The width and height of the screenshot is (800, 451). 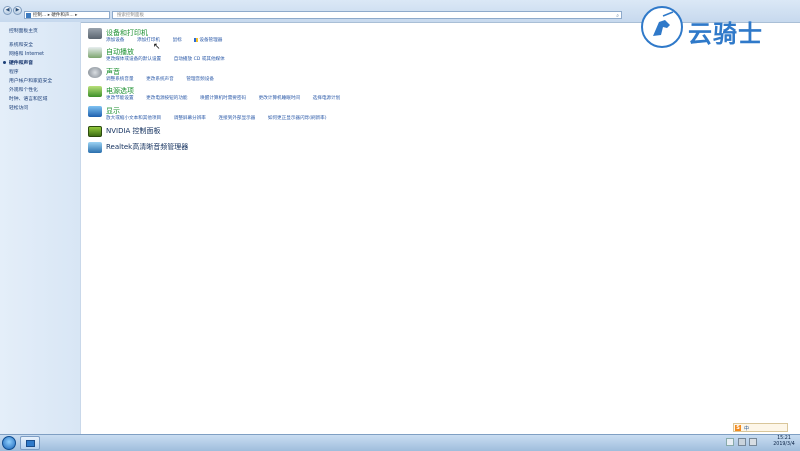 I want to click on clock: 15:21 2019/3/4, so click(x=784, y=442).